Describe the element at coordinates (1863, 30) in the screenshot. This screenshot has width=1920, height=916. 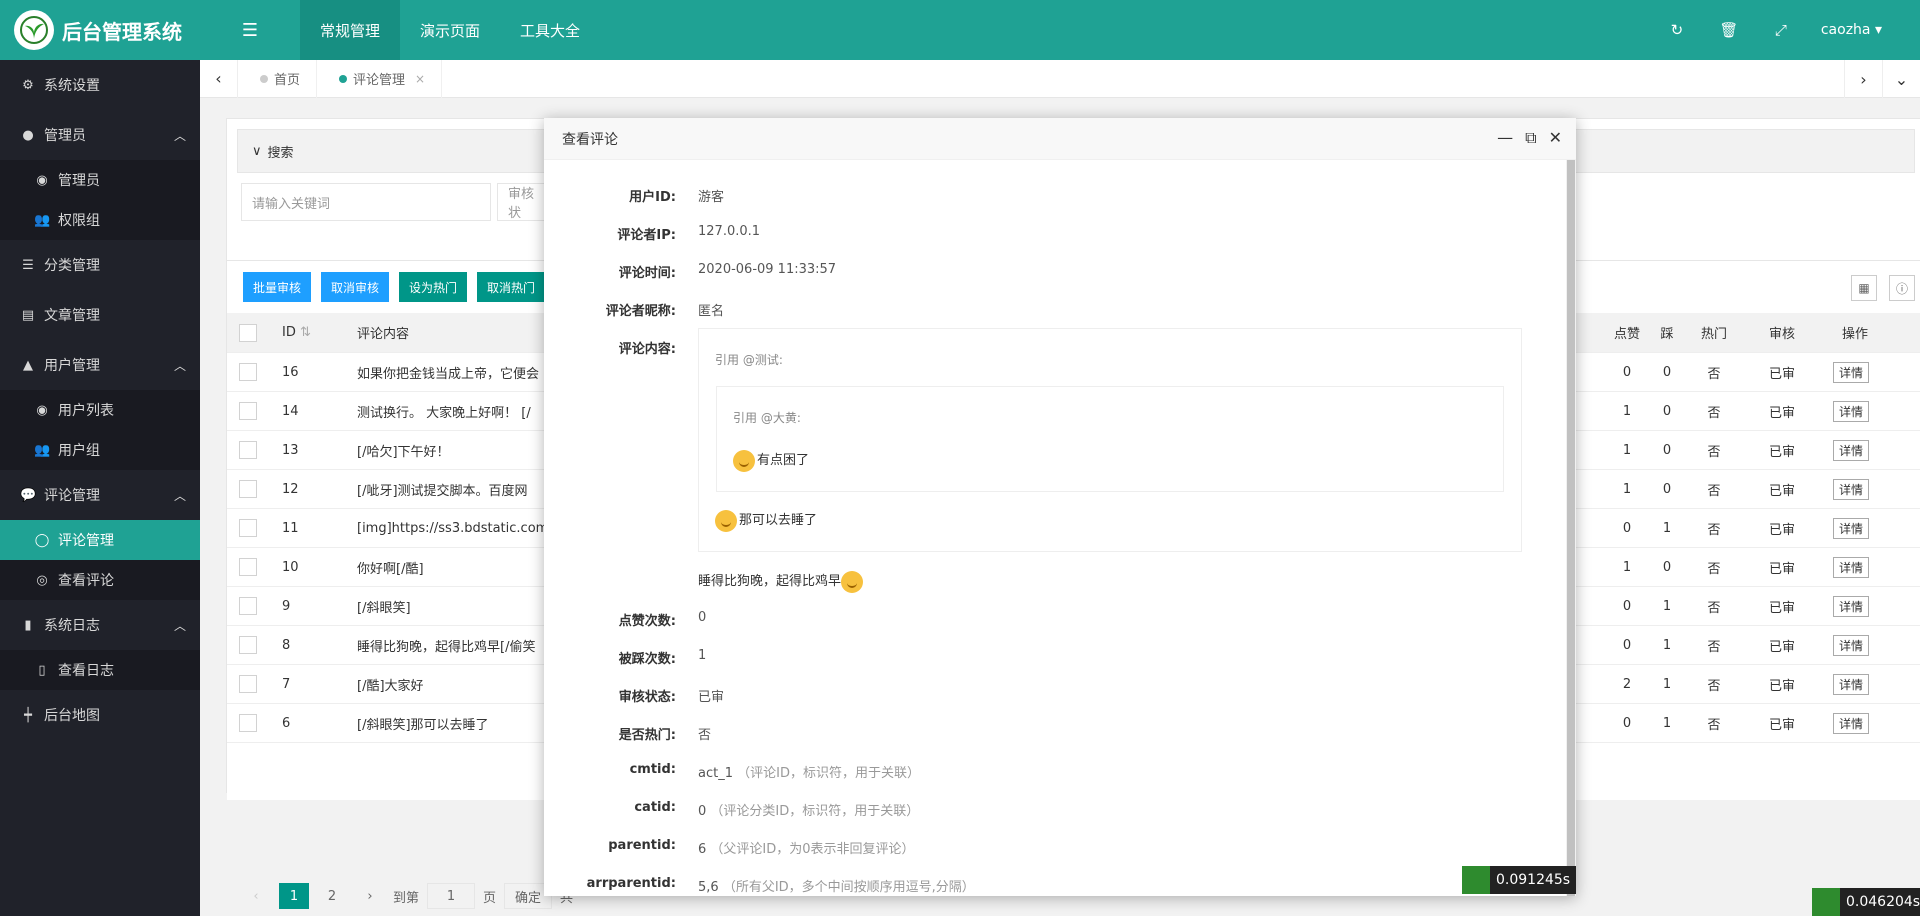
I see `user-menu: caozha ▾` at that location.